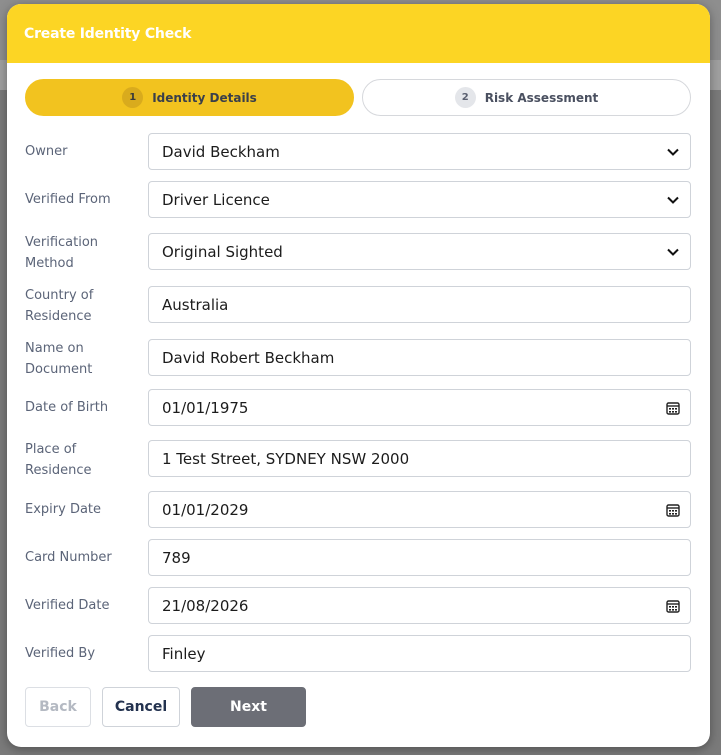 Image resolution: width=721 pixels, height=755 pixels. I want to click on card-number-label: Card Number, so click(68, 557).